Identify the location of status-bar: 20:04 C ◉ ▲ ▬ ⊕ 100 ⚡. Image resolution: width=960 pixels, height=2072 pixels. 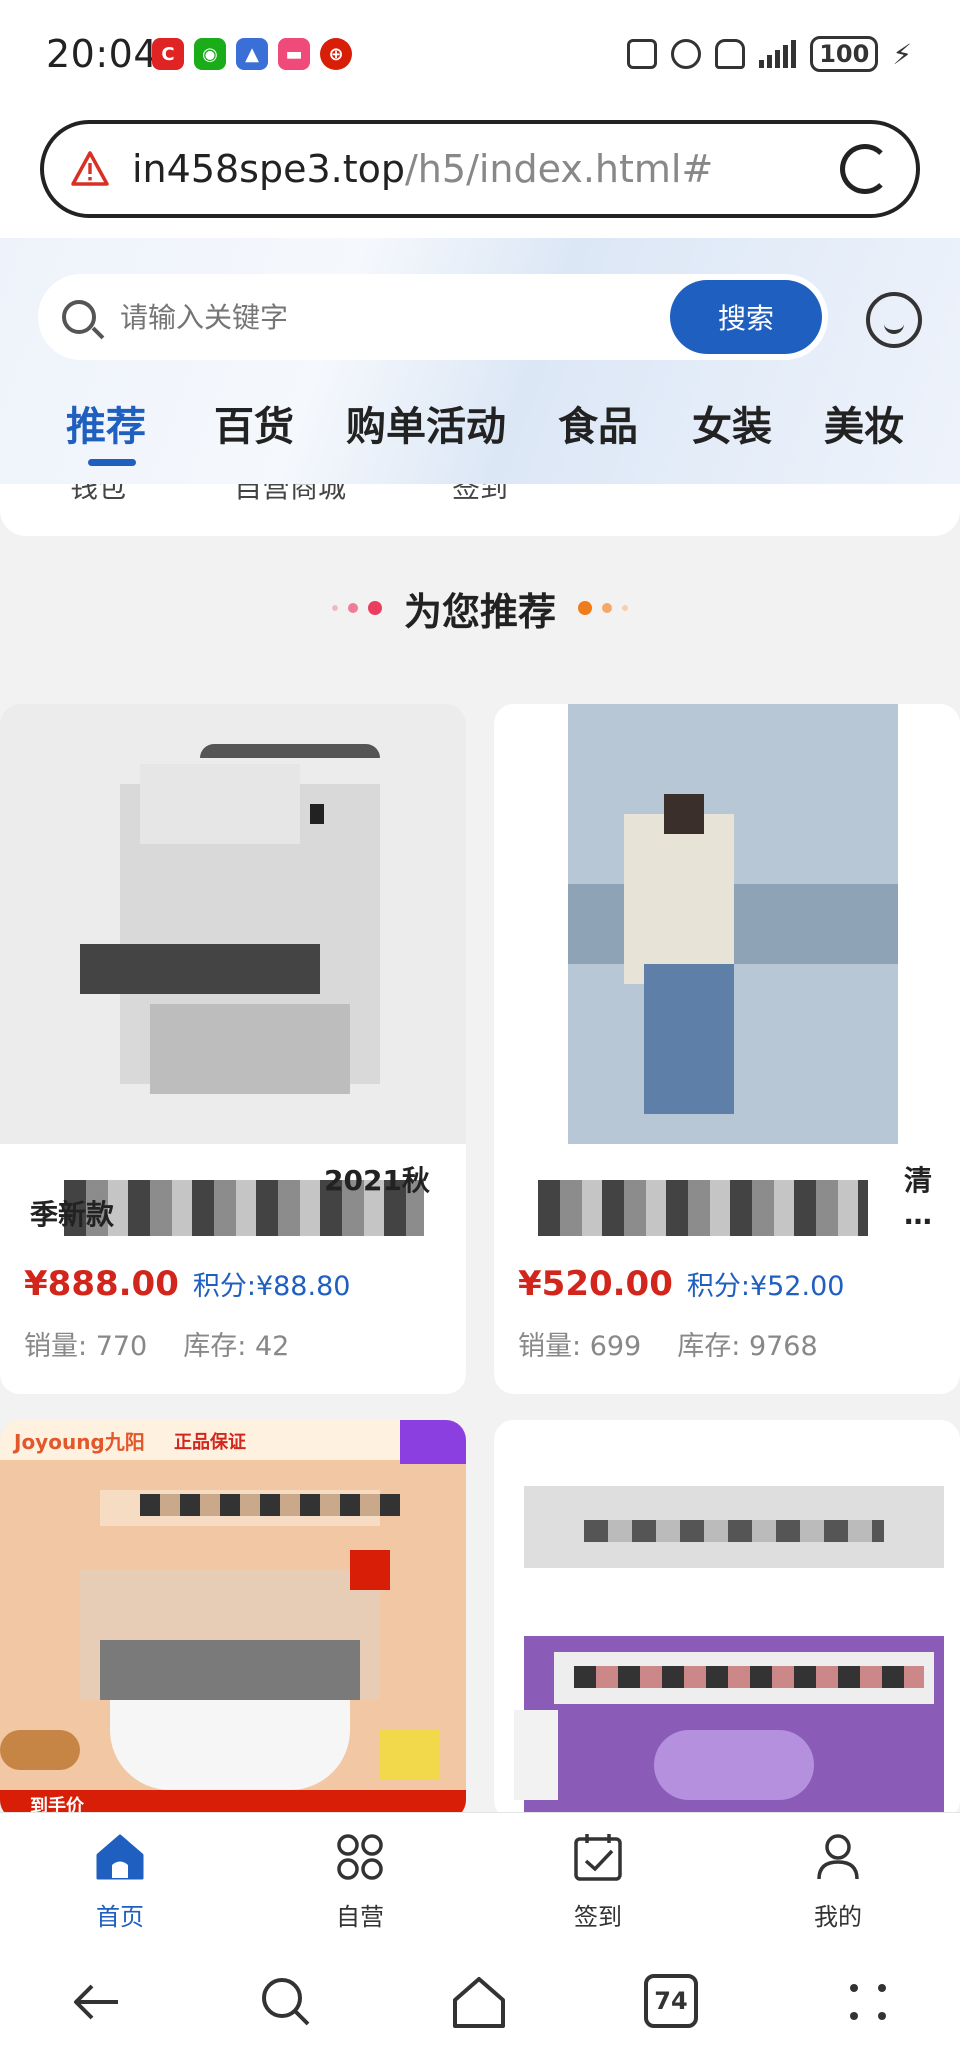
(480, 55).